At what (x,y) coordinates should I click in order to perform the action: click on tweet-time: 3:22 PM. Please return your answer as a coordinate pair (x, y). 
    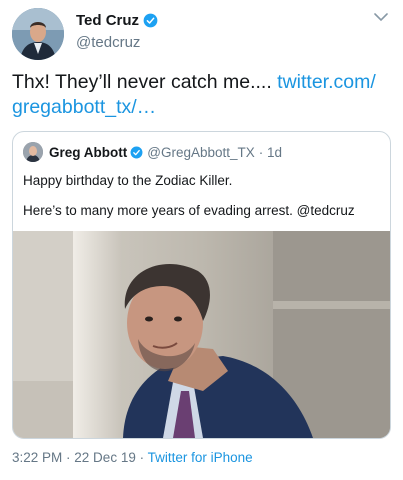
    Looking at the image, I should click on (37, 457).